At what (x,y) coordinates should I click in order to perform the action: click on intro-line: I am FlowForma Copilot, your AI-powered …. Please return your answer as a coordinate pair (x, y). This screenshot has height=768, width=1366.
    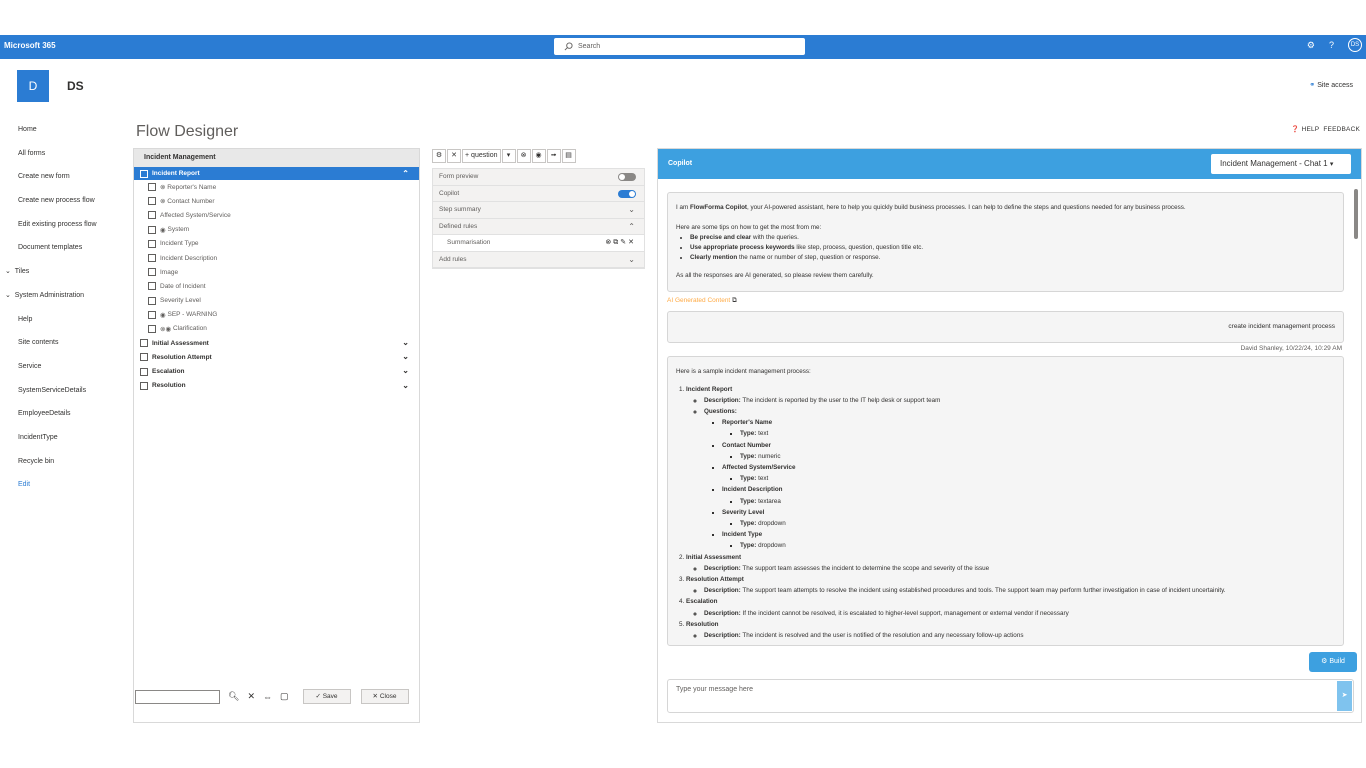
    Looking at the image, I should click on (1005, 208).